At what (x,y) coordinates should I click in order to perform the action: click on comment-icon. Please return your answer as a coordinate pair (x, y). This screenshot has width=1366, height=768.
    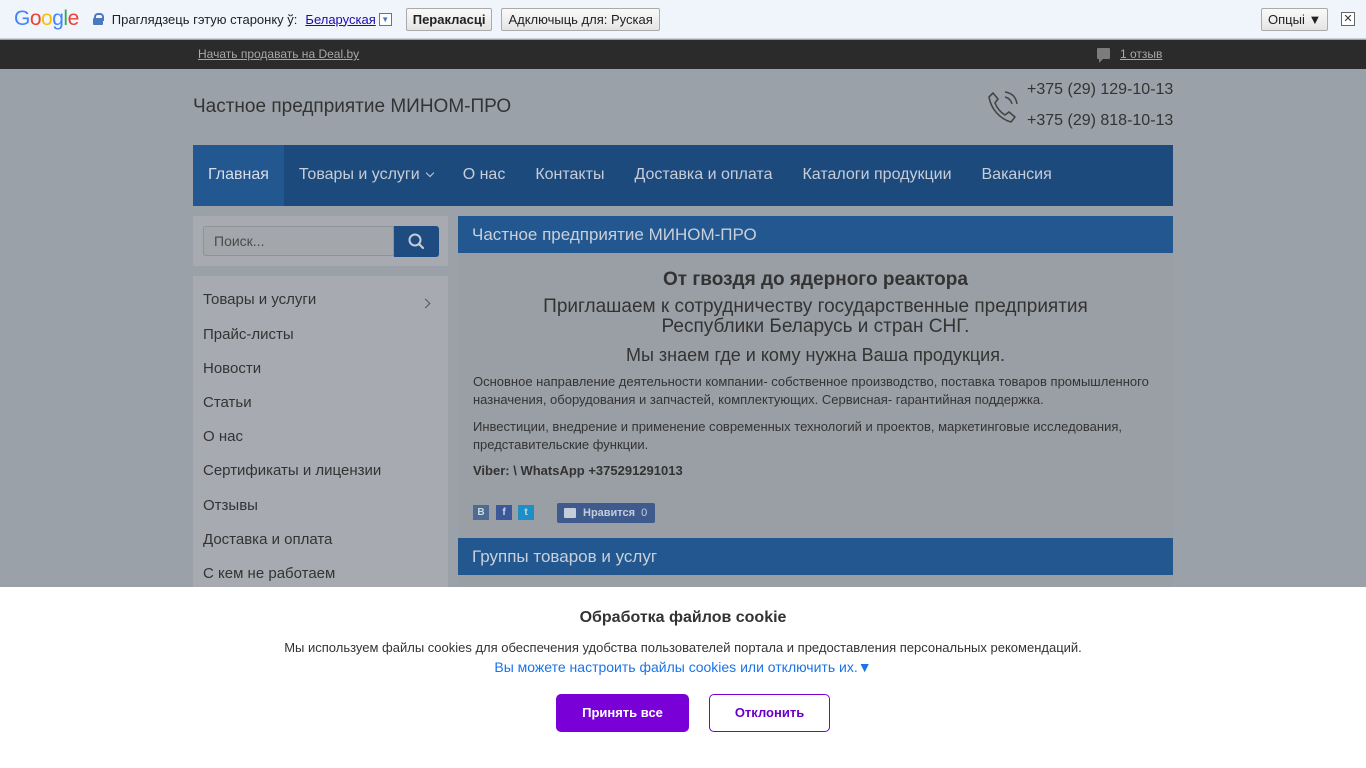
    Looking at the image, I should click on (1103, 55).